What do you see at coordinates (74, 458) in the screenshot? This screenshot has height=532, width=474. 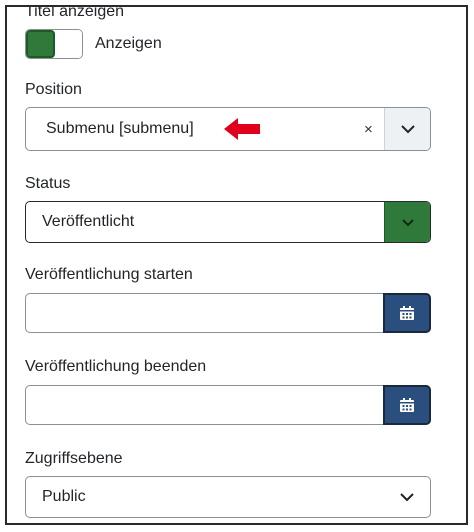 I see `access-level-label: Zugriffsebene` at bounding box center [74, 458].